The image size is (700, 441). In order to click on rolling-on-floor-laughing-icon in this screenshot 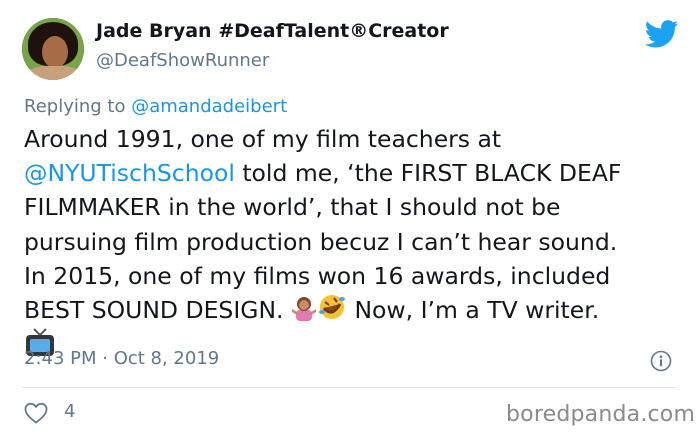, I will do `click(332, 306)`.